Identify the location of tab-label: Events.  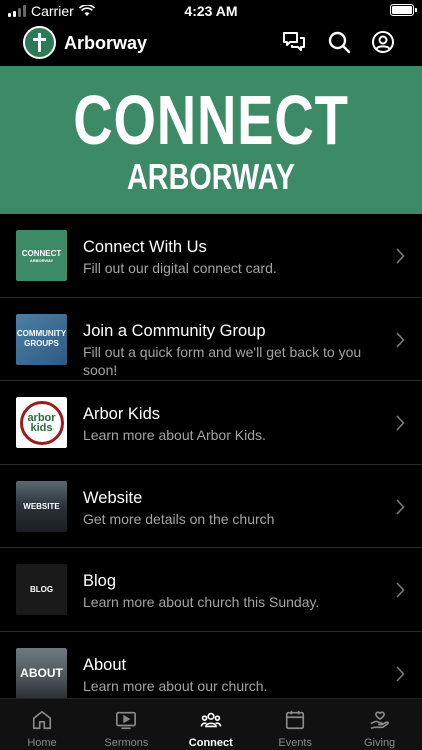
(295, 743).